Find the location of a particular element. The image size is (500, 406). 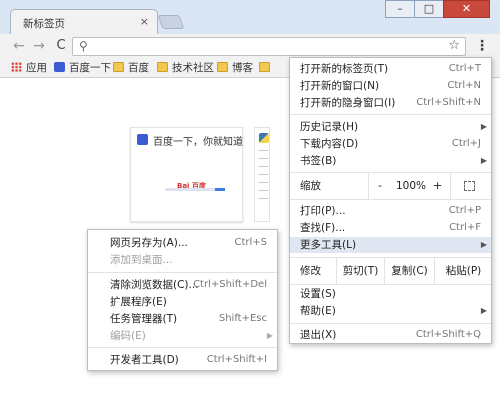

zoom-level: 100% is located at coordinates (411, 186).